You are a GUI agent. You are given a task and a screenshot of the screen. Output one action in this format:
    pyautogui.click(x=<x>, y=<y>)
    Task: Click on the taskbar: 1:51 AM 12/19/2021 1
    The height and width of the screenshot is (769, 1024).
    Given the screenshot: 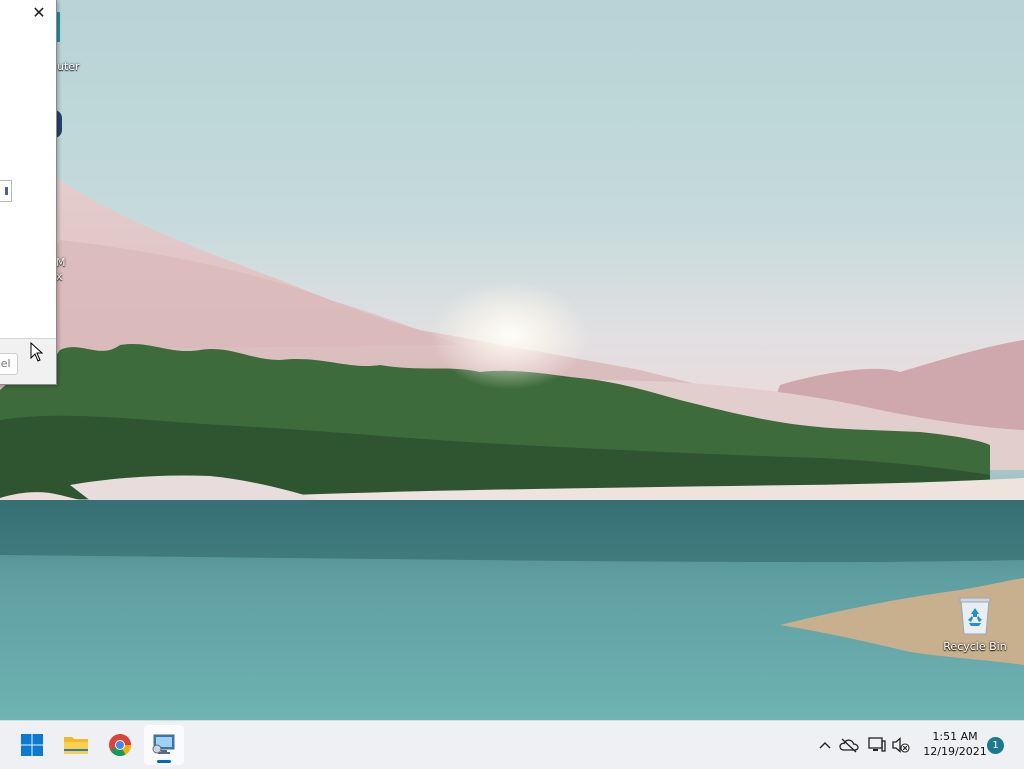 What is the action you would take?
    pyautogui.click(x=512, y=744)
    